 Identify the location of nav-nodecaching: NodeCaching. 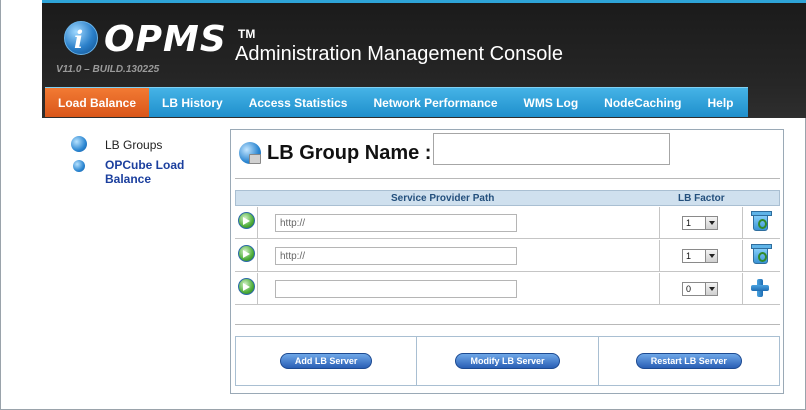
(642, 102).